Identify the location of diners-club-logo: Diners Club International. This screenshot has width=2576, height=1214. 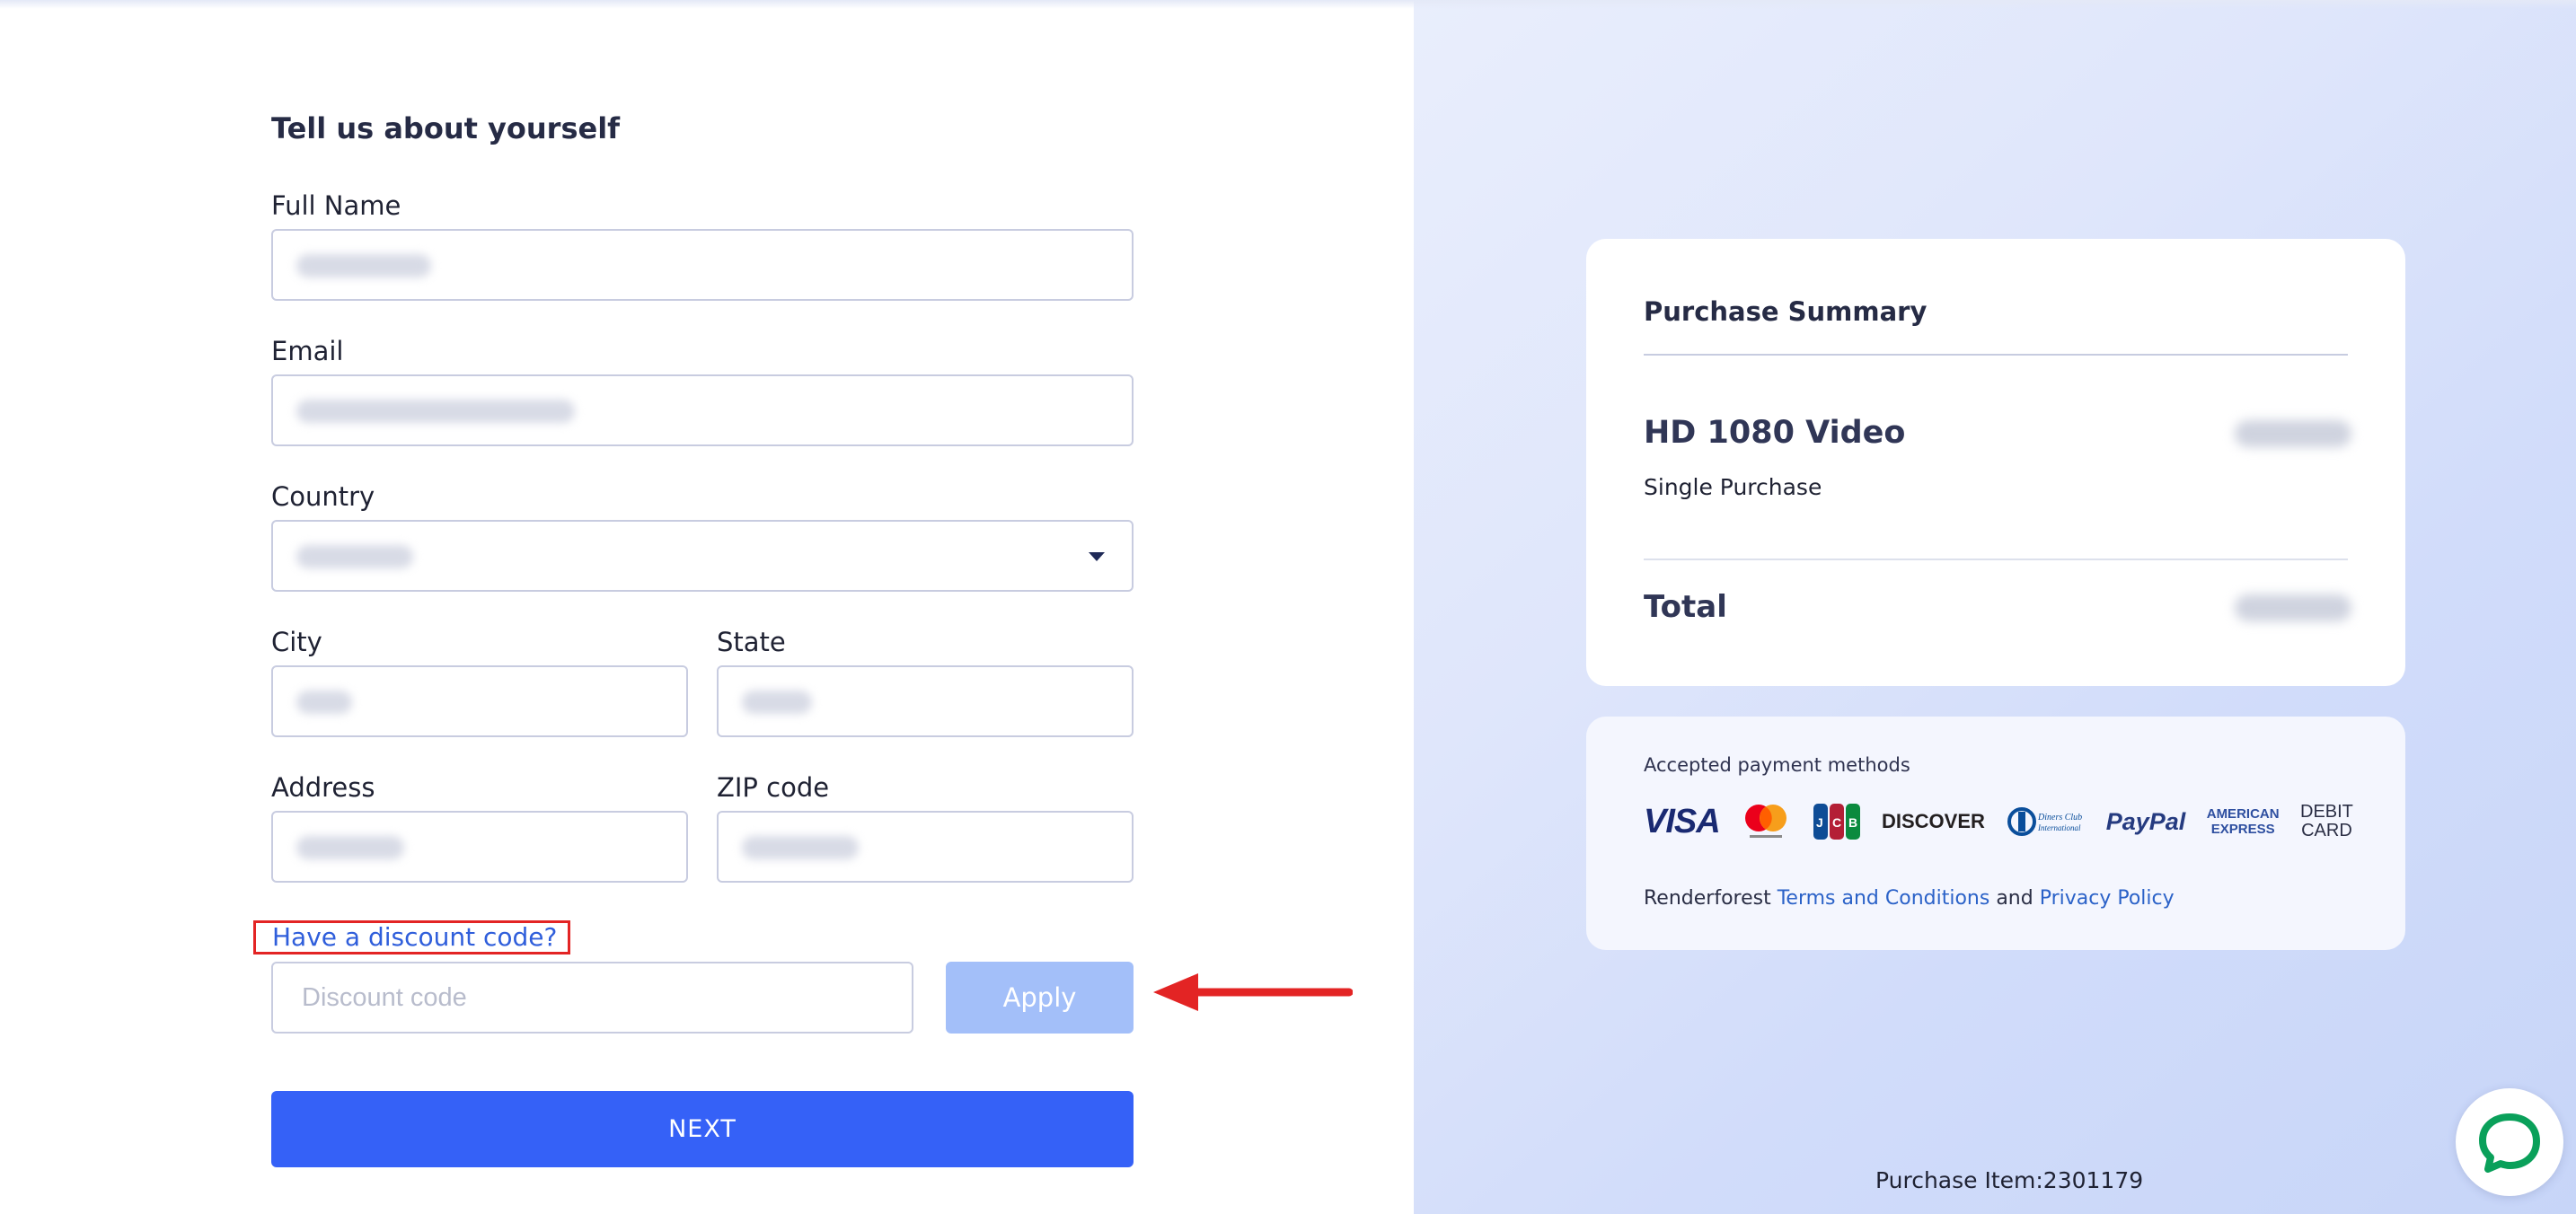
(2045, 822).